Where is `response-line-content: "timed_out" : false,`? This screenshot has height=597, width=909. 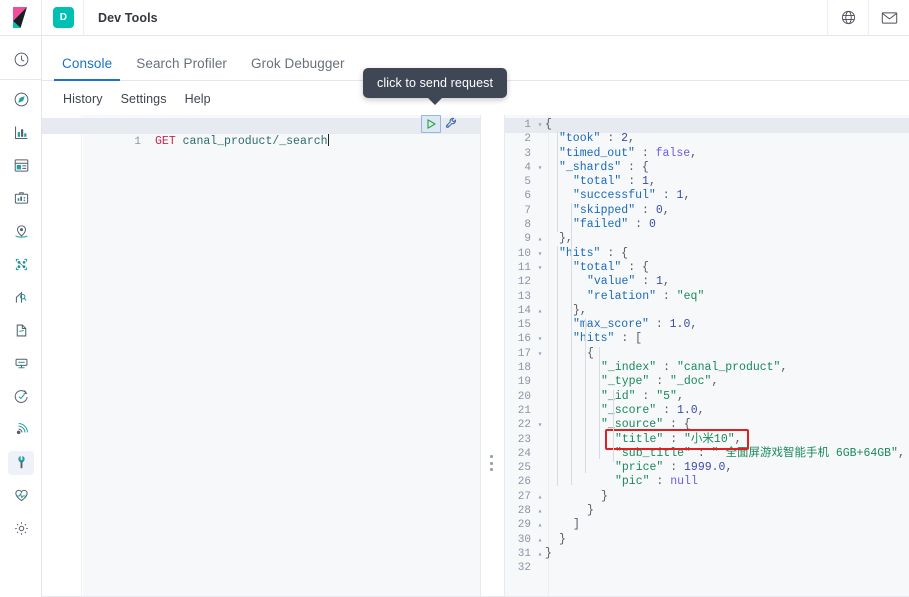 response-line-content: "timed_out" : false, is located at coordinates (628, 153).